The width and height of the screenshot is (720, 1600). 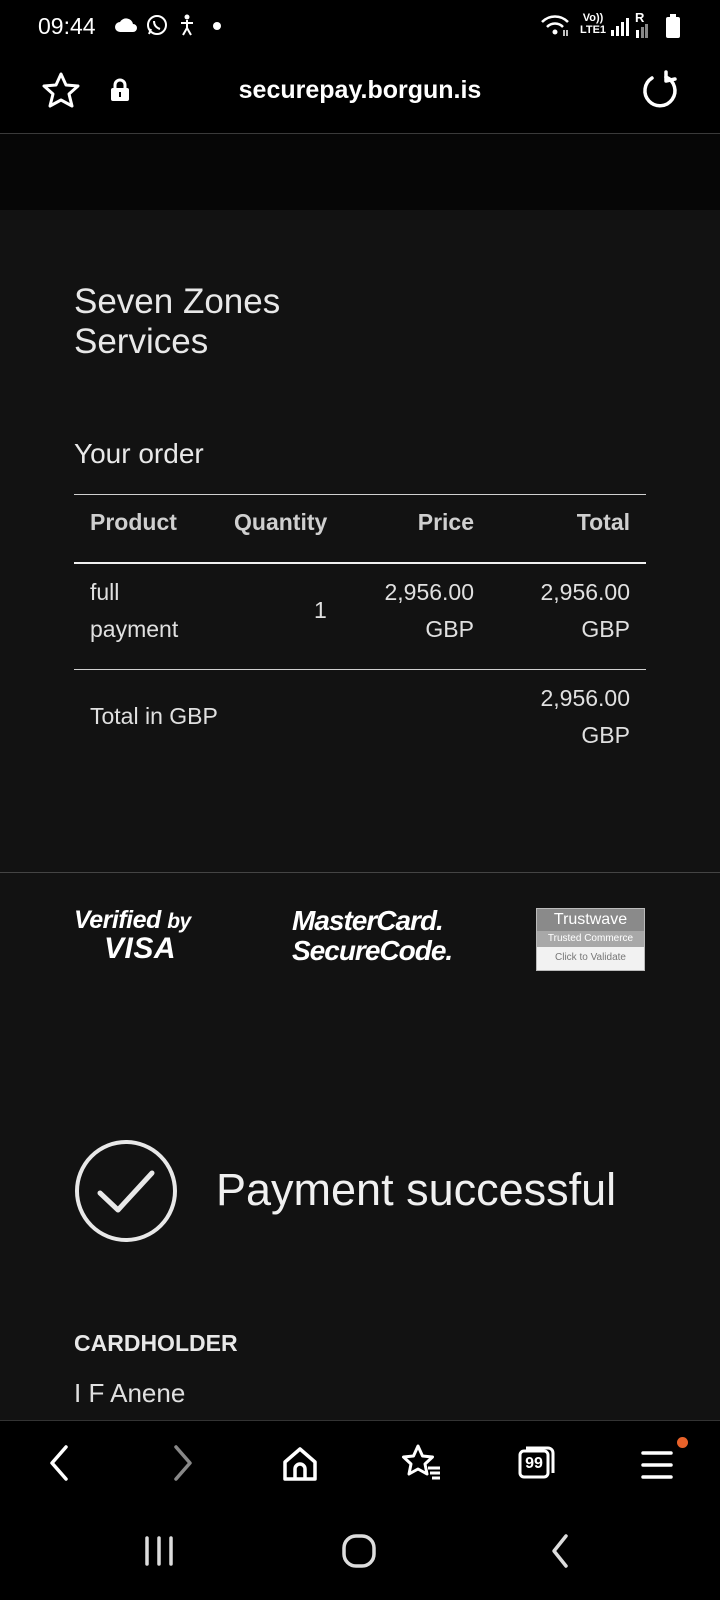 What do you see at coordinates (183, 1463) in the screenshot?
I see `forward-arrow-icon` at bounding box center [183, 1463].